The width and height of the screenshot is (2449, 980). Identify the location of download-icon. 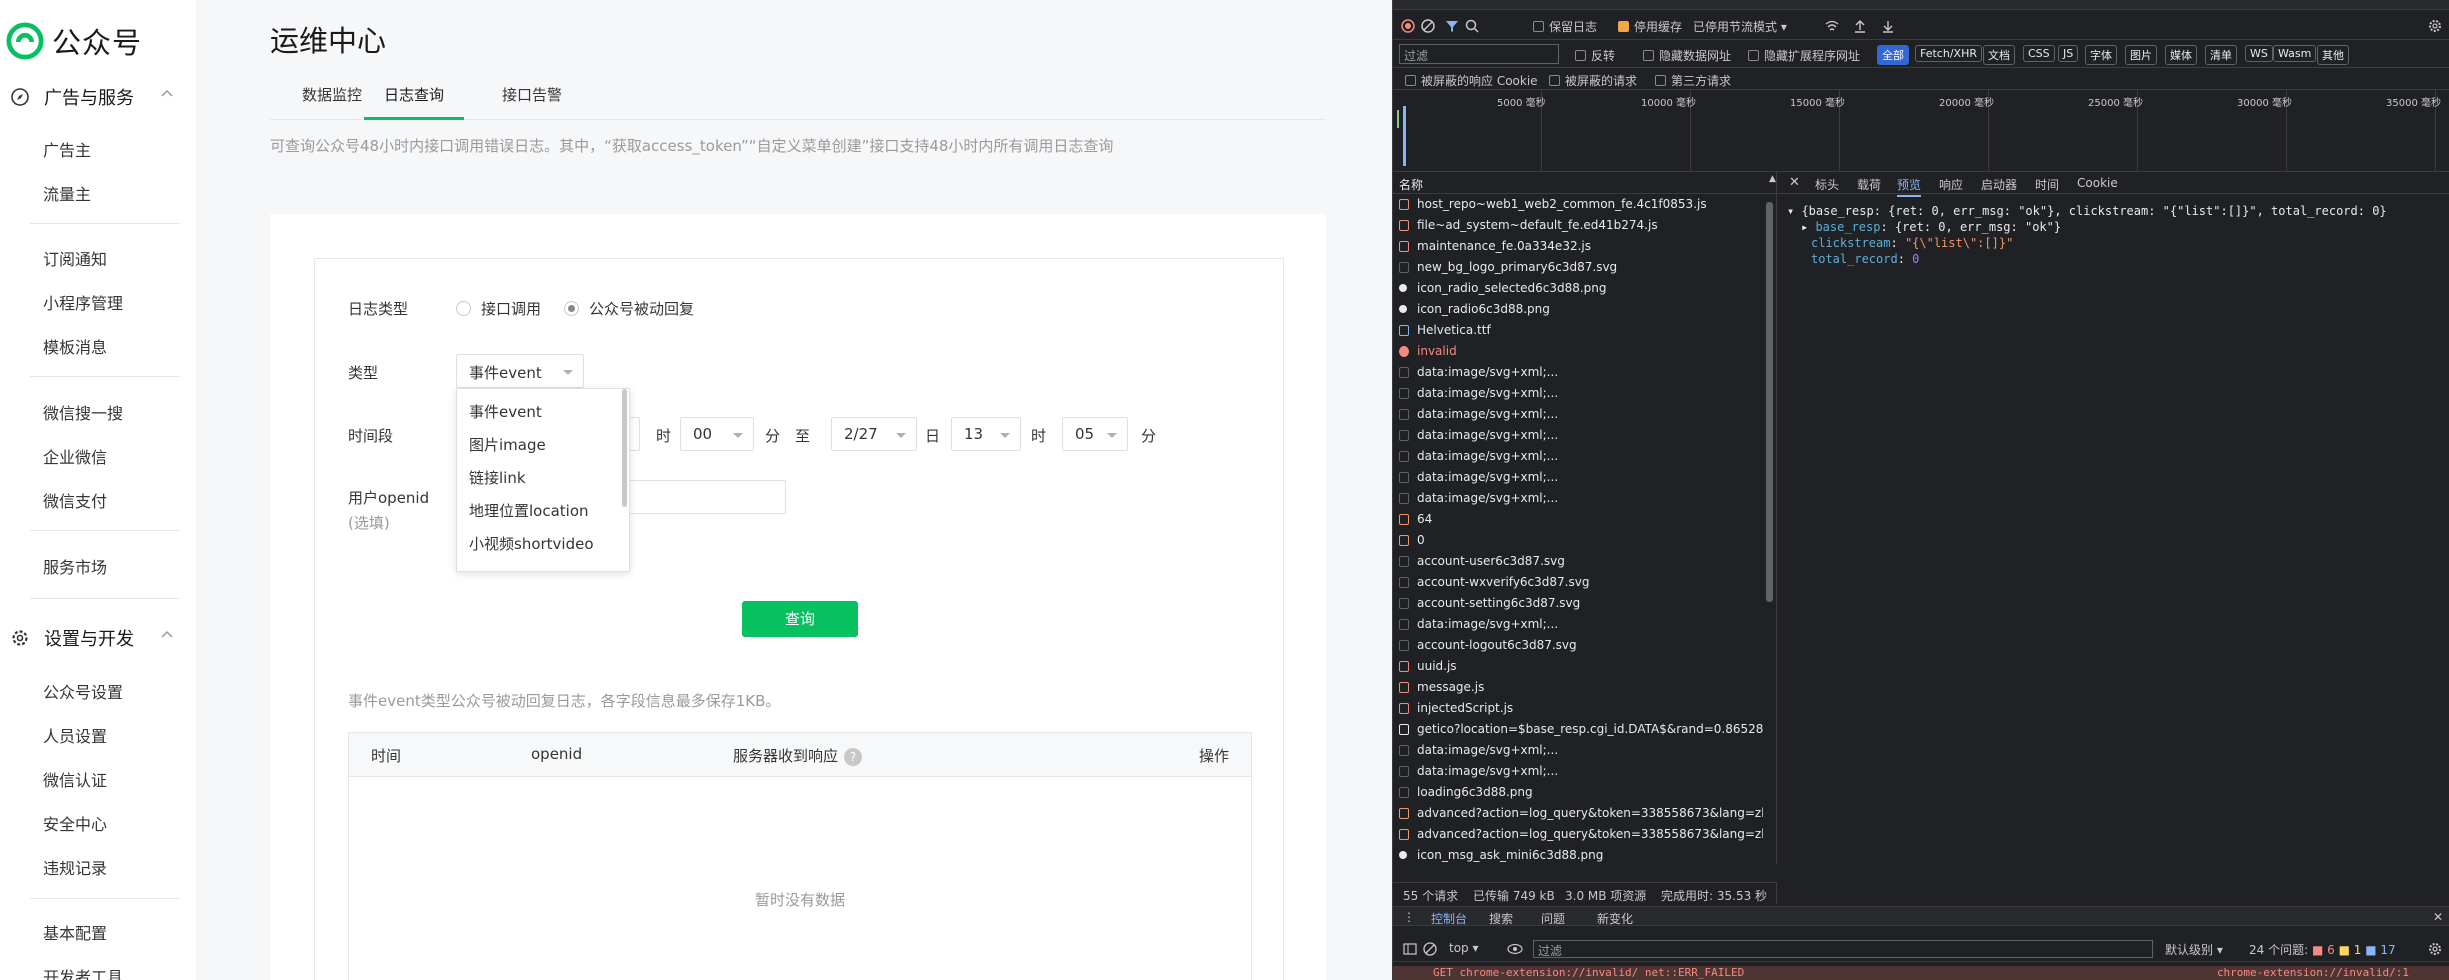
(1888, 26).